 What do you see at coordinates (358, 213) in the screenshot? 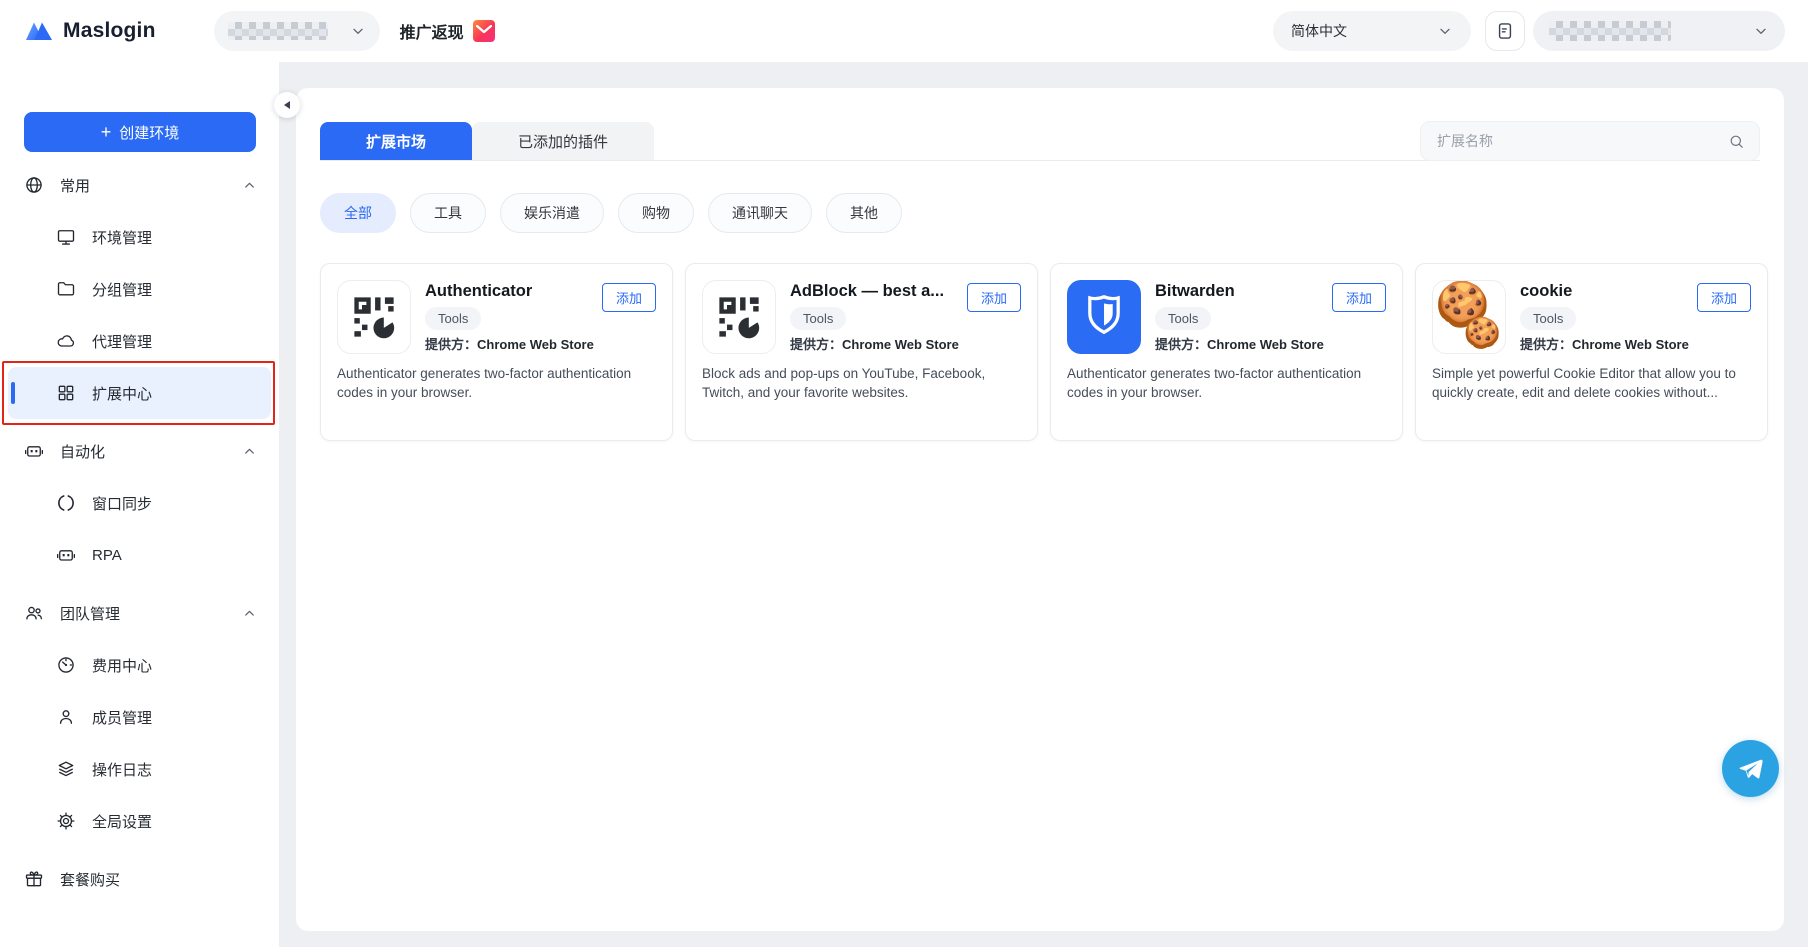
I see `filter-all: 全部` at bounding box center [358, 213].